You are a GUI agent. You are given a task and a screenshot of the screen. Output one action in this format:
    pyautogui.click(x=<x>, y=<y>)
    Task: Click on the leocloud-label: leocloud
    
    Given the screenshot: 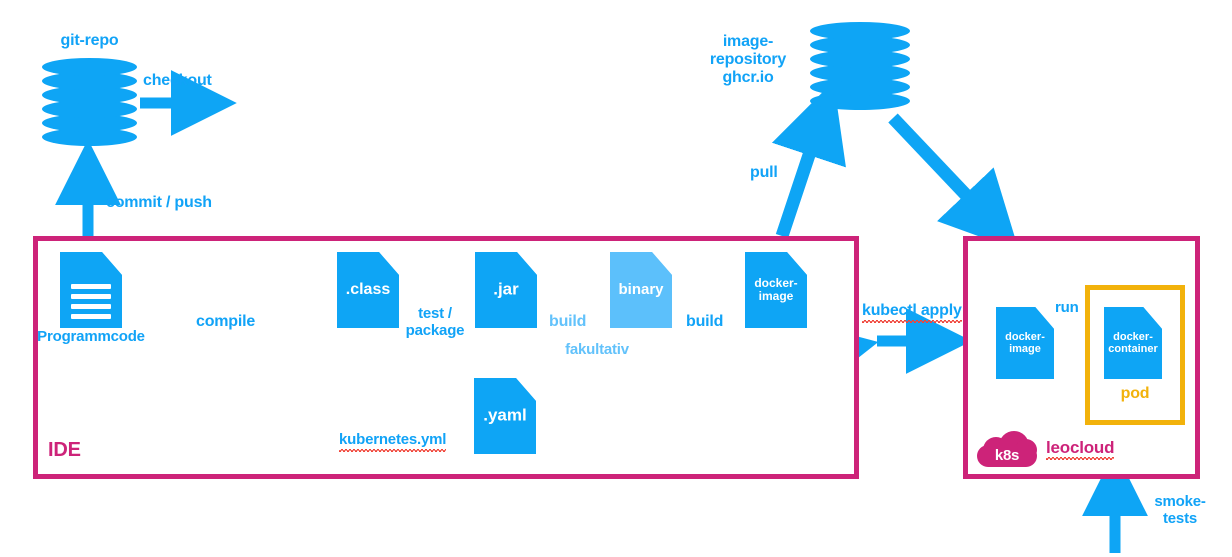 What is the action you would take?
    pyautogui.click(x=1080, y=449)
    